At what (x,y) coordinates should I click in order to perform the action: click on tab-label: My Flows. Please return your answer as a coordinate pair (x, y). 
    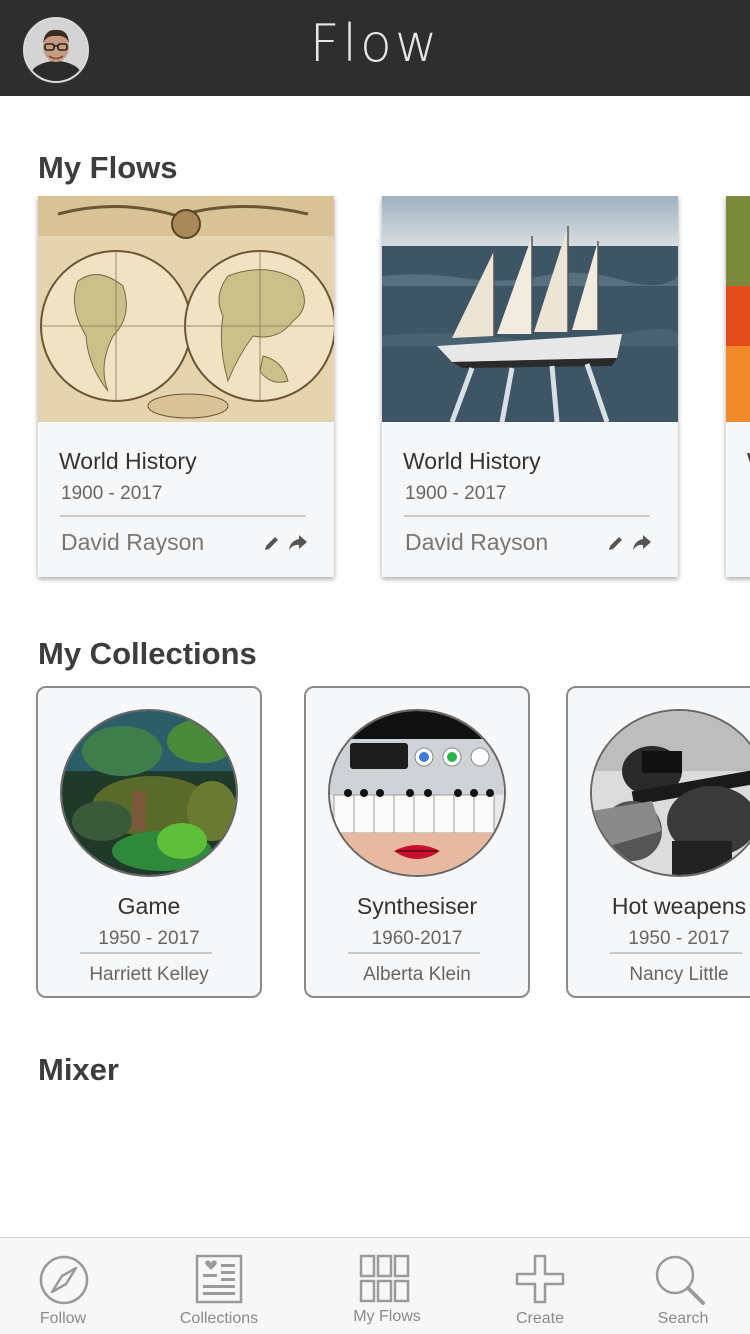
    Looking at the image, I should click on (387, 1316).